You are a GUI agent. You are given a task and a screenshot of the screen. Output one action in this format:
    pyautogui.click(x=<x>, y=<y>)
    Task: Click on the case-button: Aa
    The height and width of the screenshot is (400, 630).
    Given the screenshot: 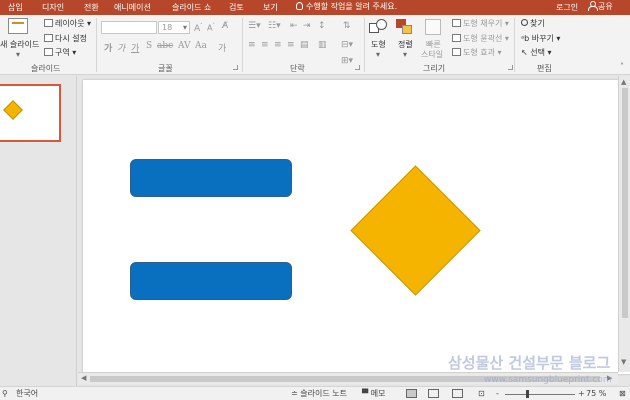 What is the action you would take?
    pyautogui.click(x=201, y=46)
    